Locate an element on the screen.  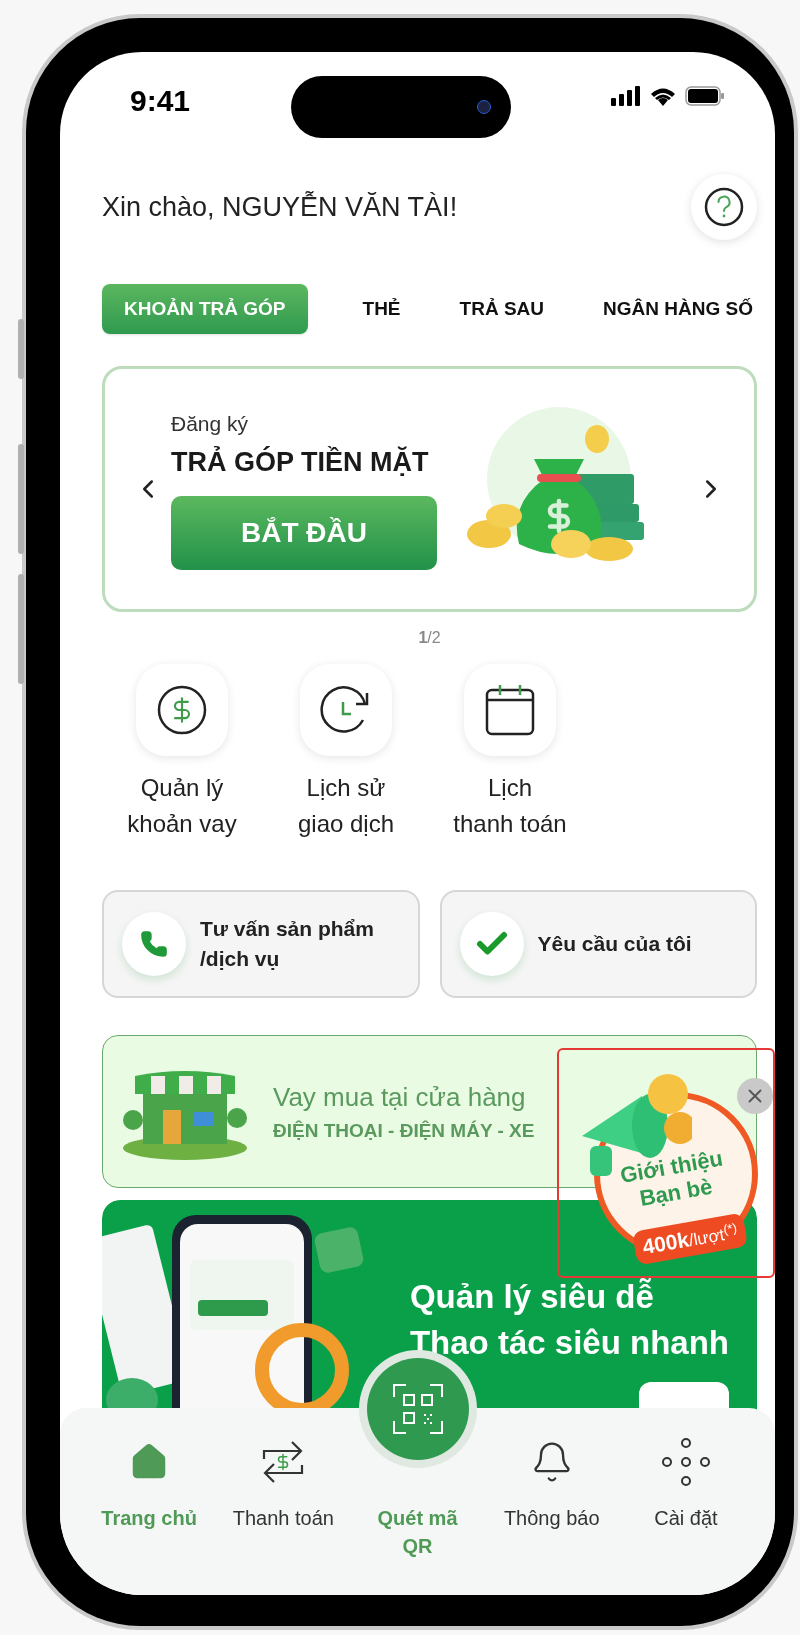
greeting-text: Xin chào, NGUYỄN VĂN TÀI! is located at coordinates (280, 207).